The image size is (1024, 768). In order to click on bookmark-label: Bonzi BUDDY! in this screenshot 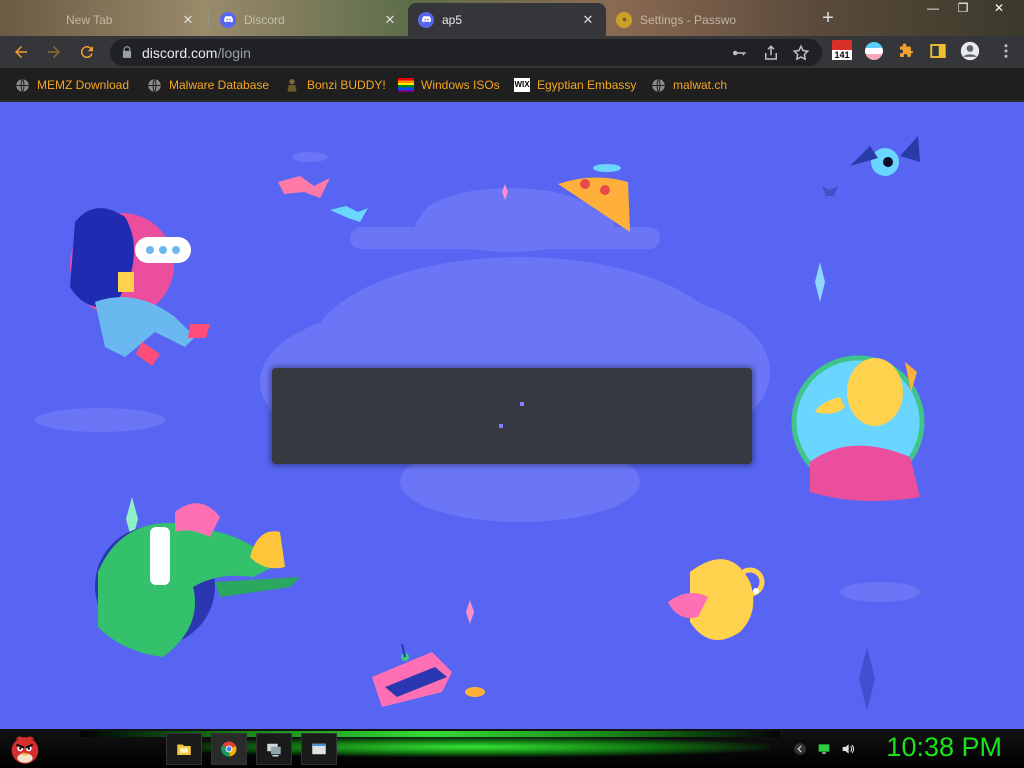, I will do `click(346, 85)`.